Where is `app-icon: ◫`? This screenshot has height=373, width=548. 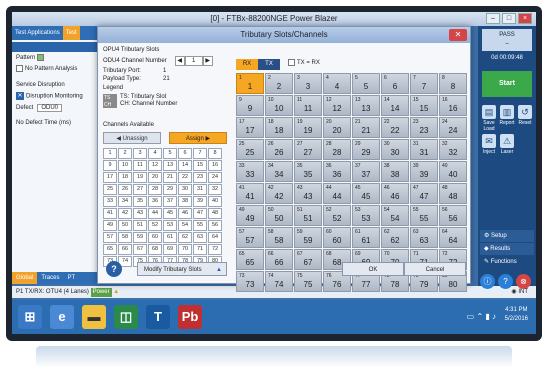 app-icon: ◫ is located at coordinates (126, 317).